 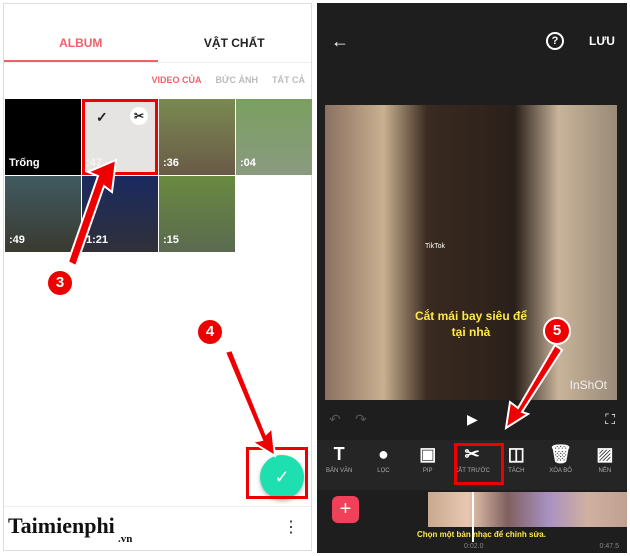 I want to click on back-icon: ←, so click(x=340, y=41).